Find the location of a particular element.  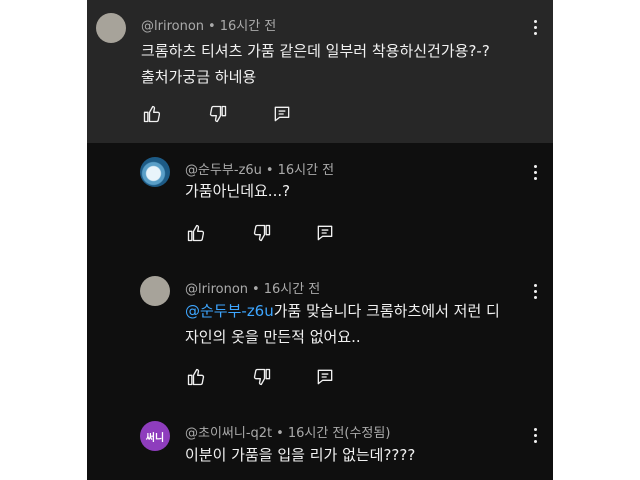

mention-link: @순두부-z6u is located at coordinates (229, 311).